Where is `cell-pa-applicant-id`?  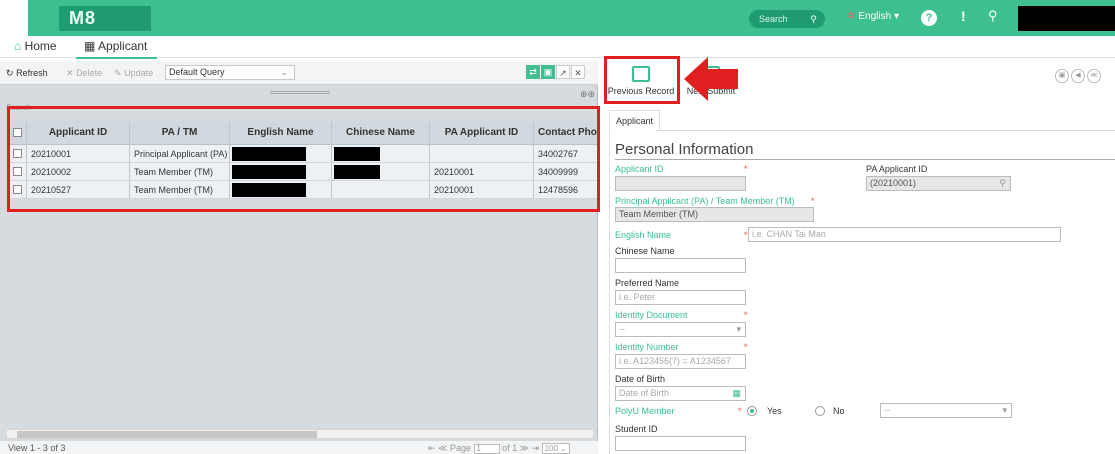
cell-pa-applicant-id is located at coordinates (482, 153).